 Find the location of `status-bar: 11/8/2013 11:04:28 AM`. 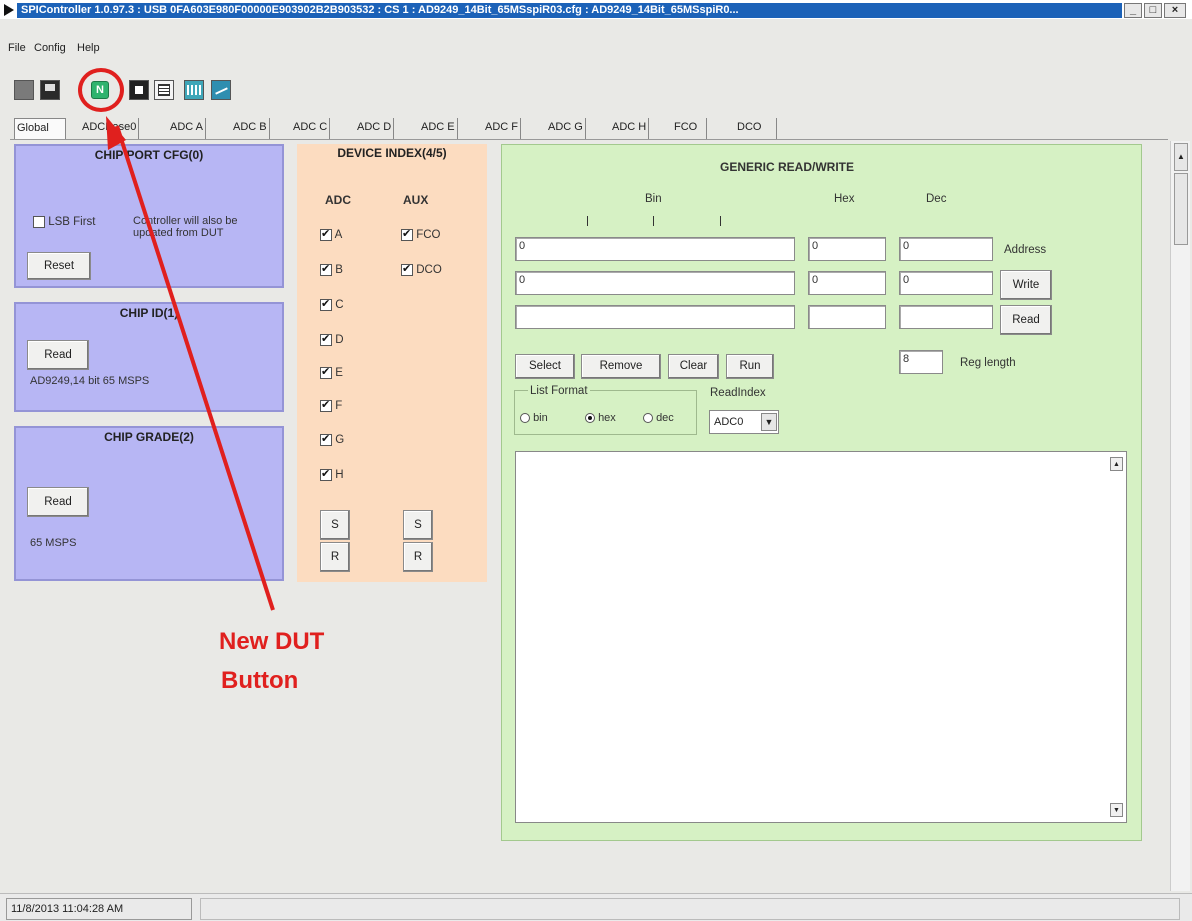

status-bar: 11/8/2013 11:04:28 AM is located at coordinates (596, 907).